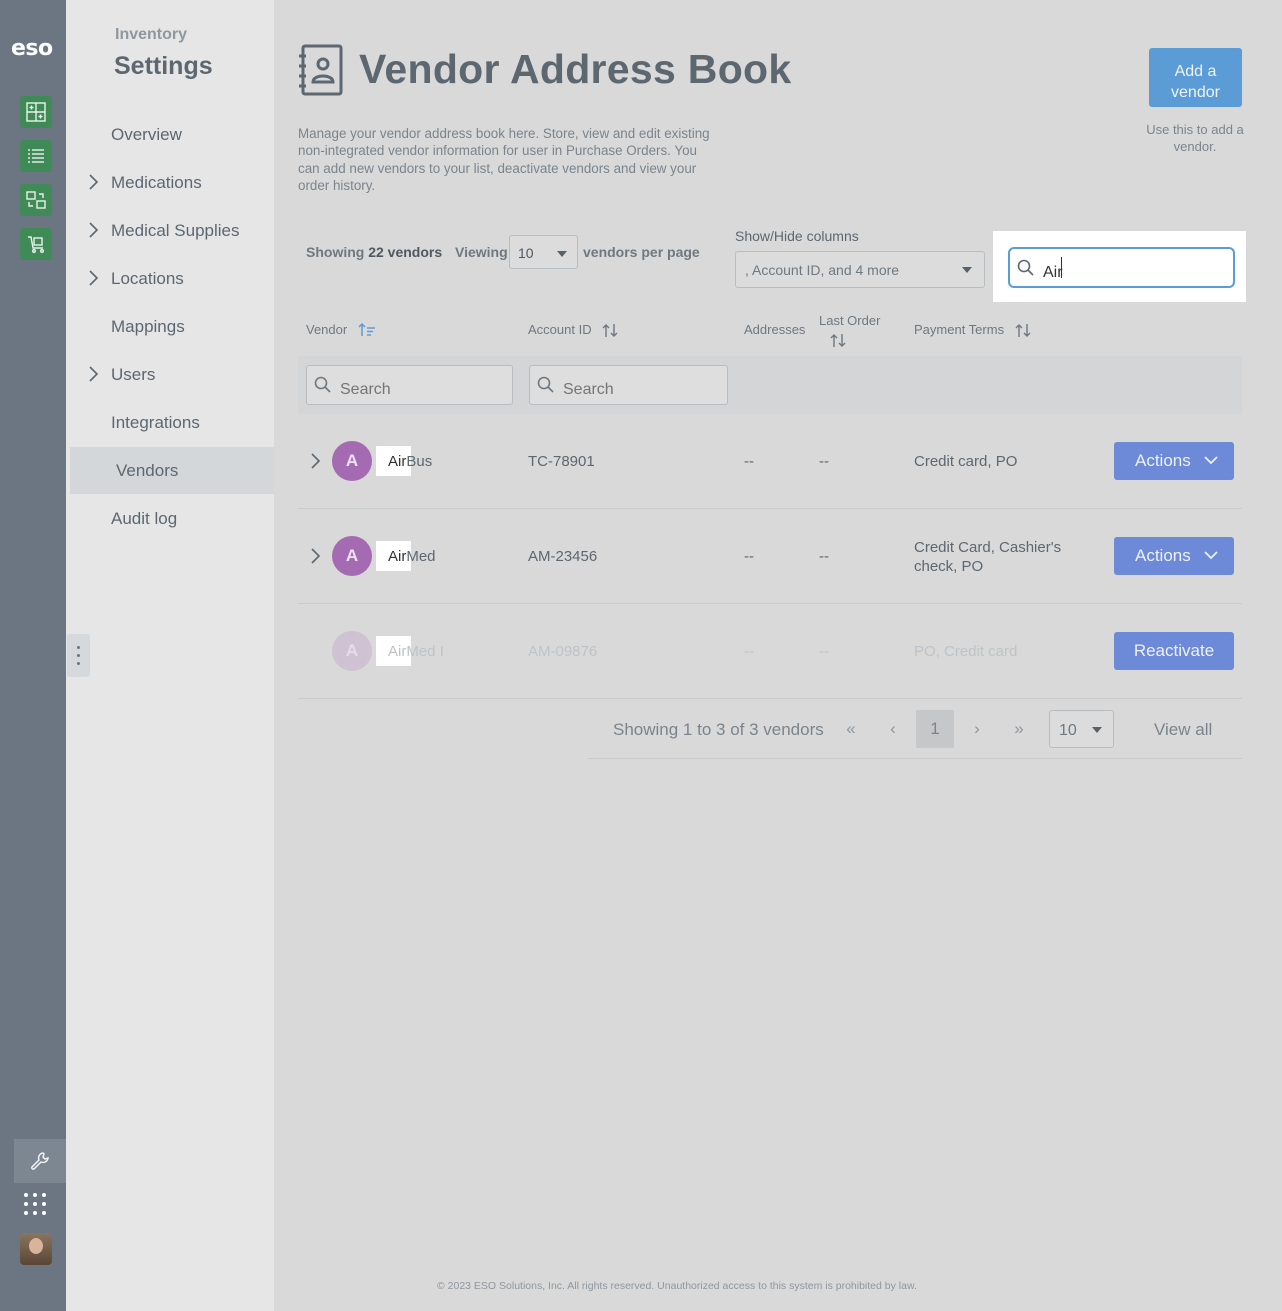 This screenshot has height=1311, width=1282. I want to click on nav-kicker: Inventory, so click(151, 34).